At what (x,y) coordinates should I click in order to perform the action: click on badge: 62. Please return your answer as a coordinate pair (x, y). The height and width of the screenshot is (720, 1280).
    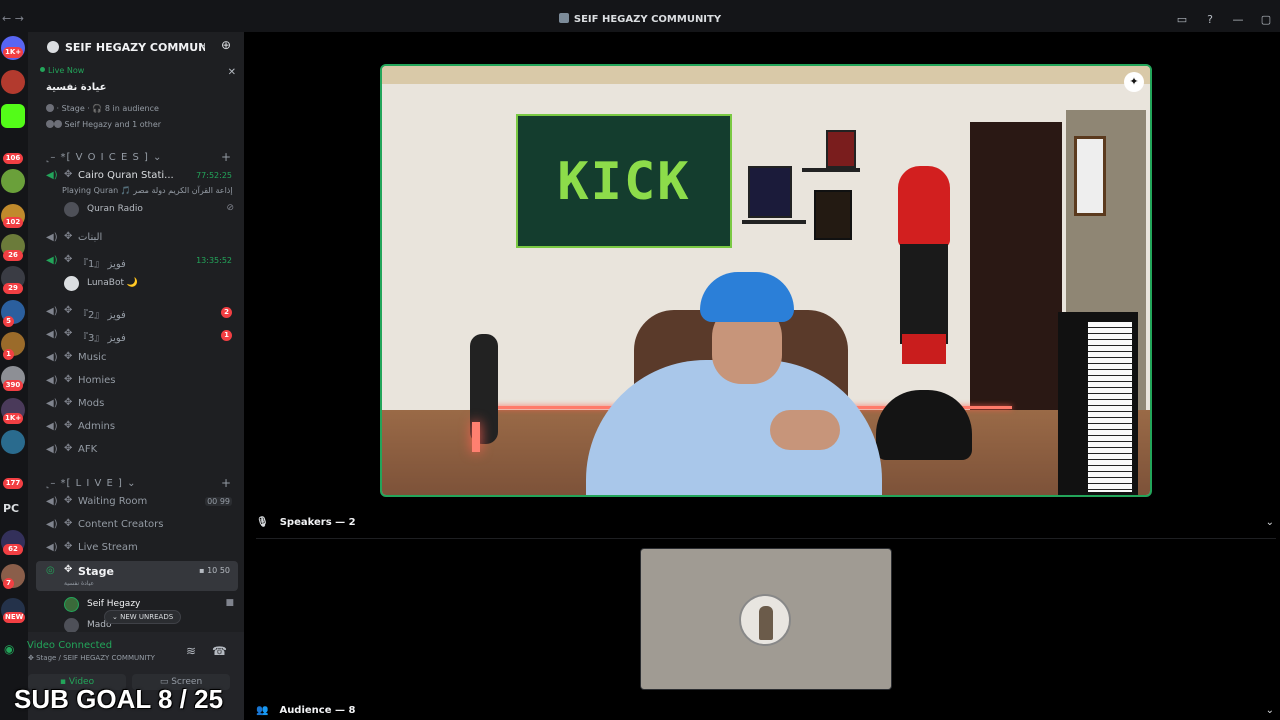
    Looking at the image, I should click on (13, 549).